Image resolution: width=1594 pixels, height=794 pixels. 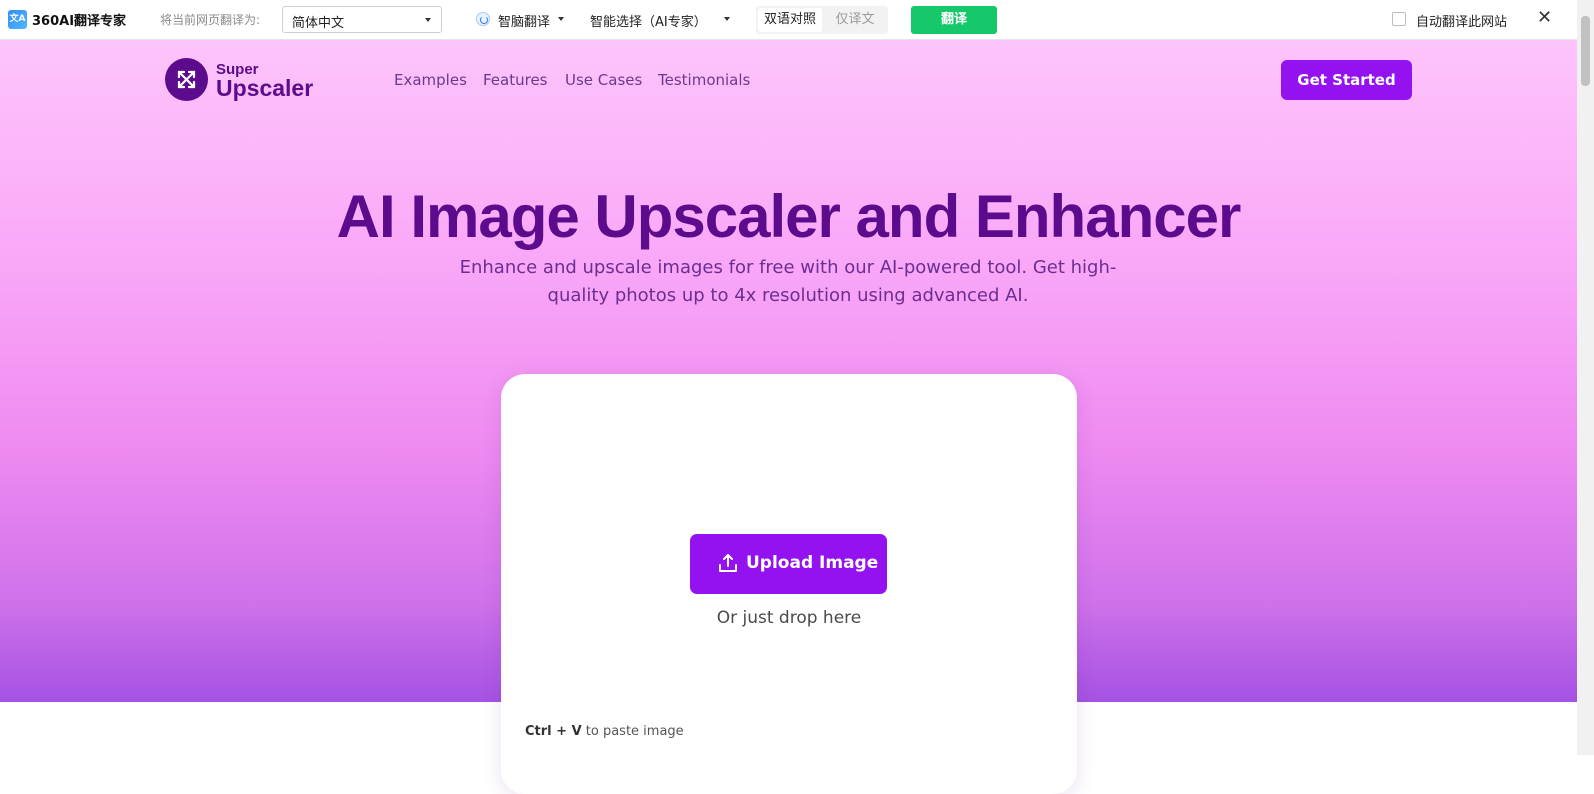 What do you see at coordinates (1585, 377) in the screenshot?
I see `page-scrollbar` at bounding box center [1585, 377].